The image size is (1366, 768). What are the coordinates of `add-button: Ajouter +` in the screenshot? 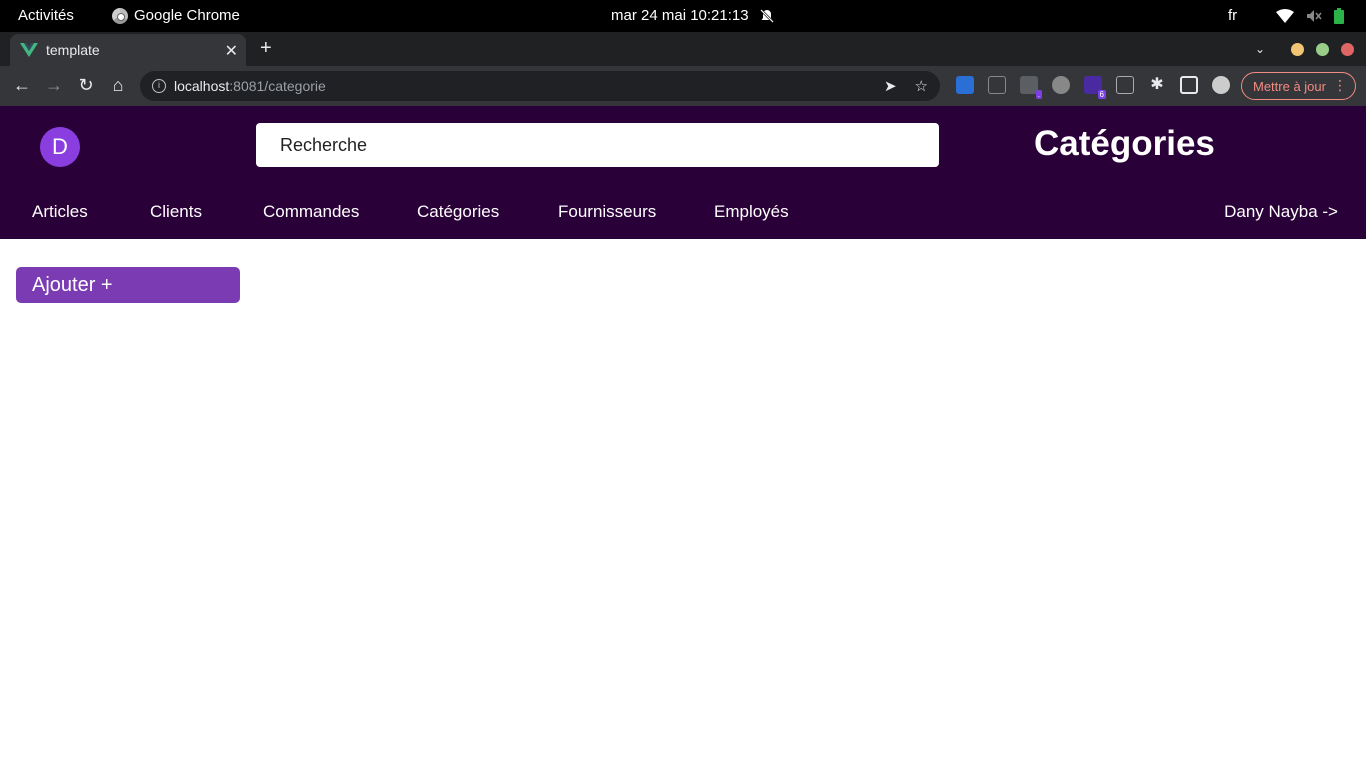 It's located at (128, 285).